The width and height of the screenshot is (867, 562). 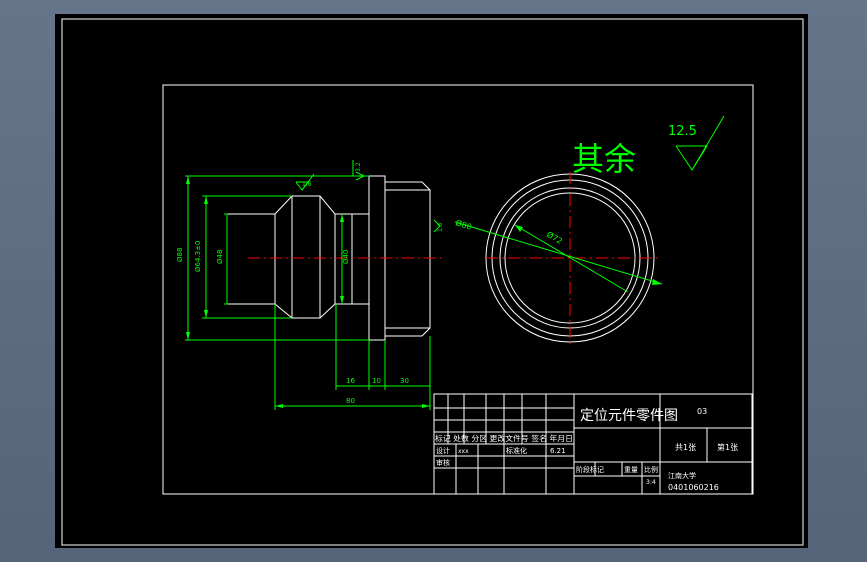 What do you see at coordinates (463, 451) in the screenshot?
I see `designer-name: xxx` at bounding box center [463, 451].